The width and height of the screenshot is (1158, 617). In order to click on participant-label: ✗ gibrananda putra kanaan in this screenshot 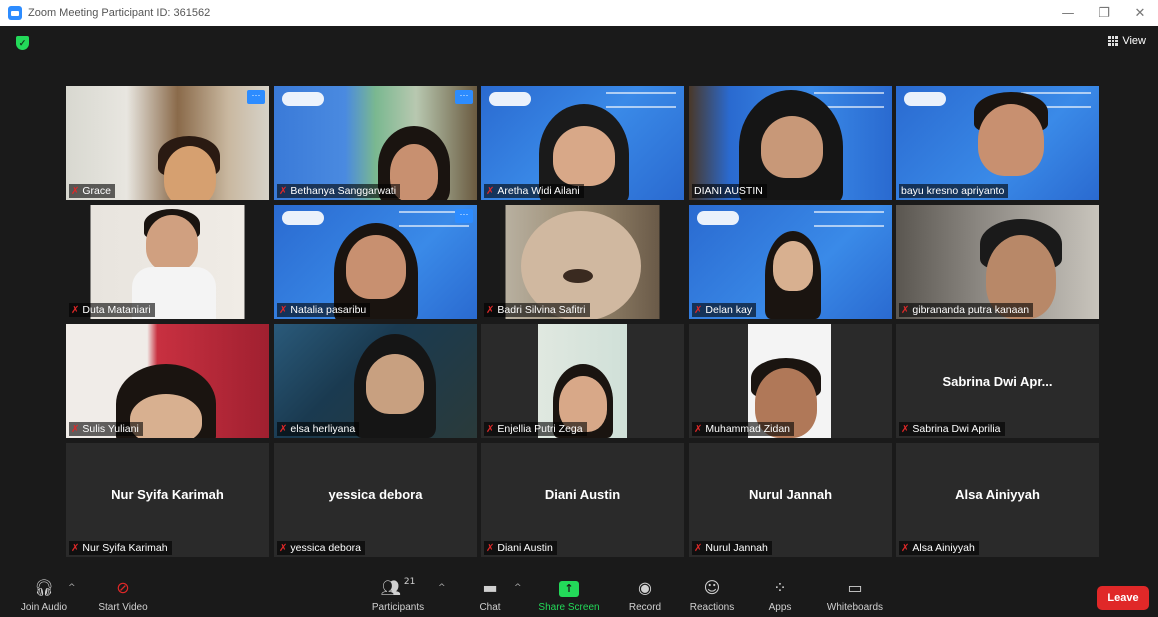, I will do `click(966, 310)`.